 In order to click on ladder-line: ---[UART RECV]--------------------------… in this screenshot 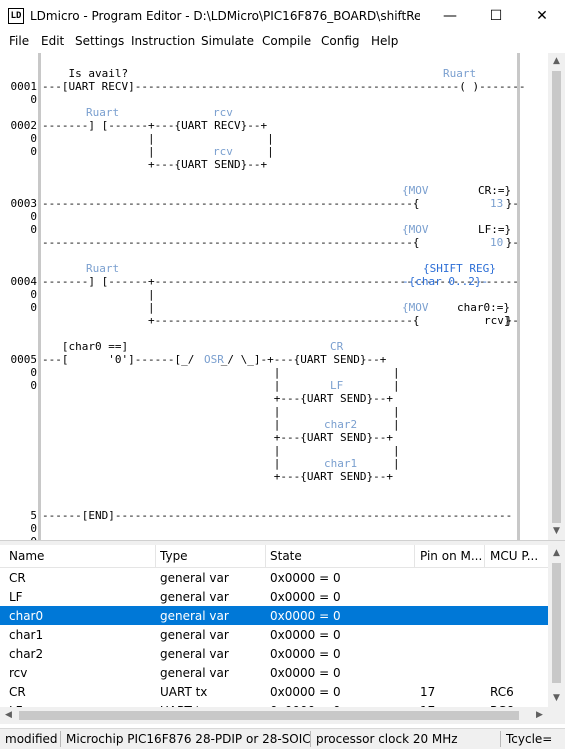, I will do `click(283, 86)`.